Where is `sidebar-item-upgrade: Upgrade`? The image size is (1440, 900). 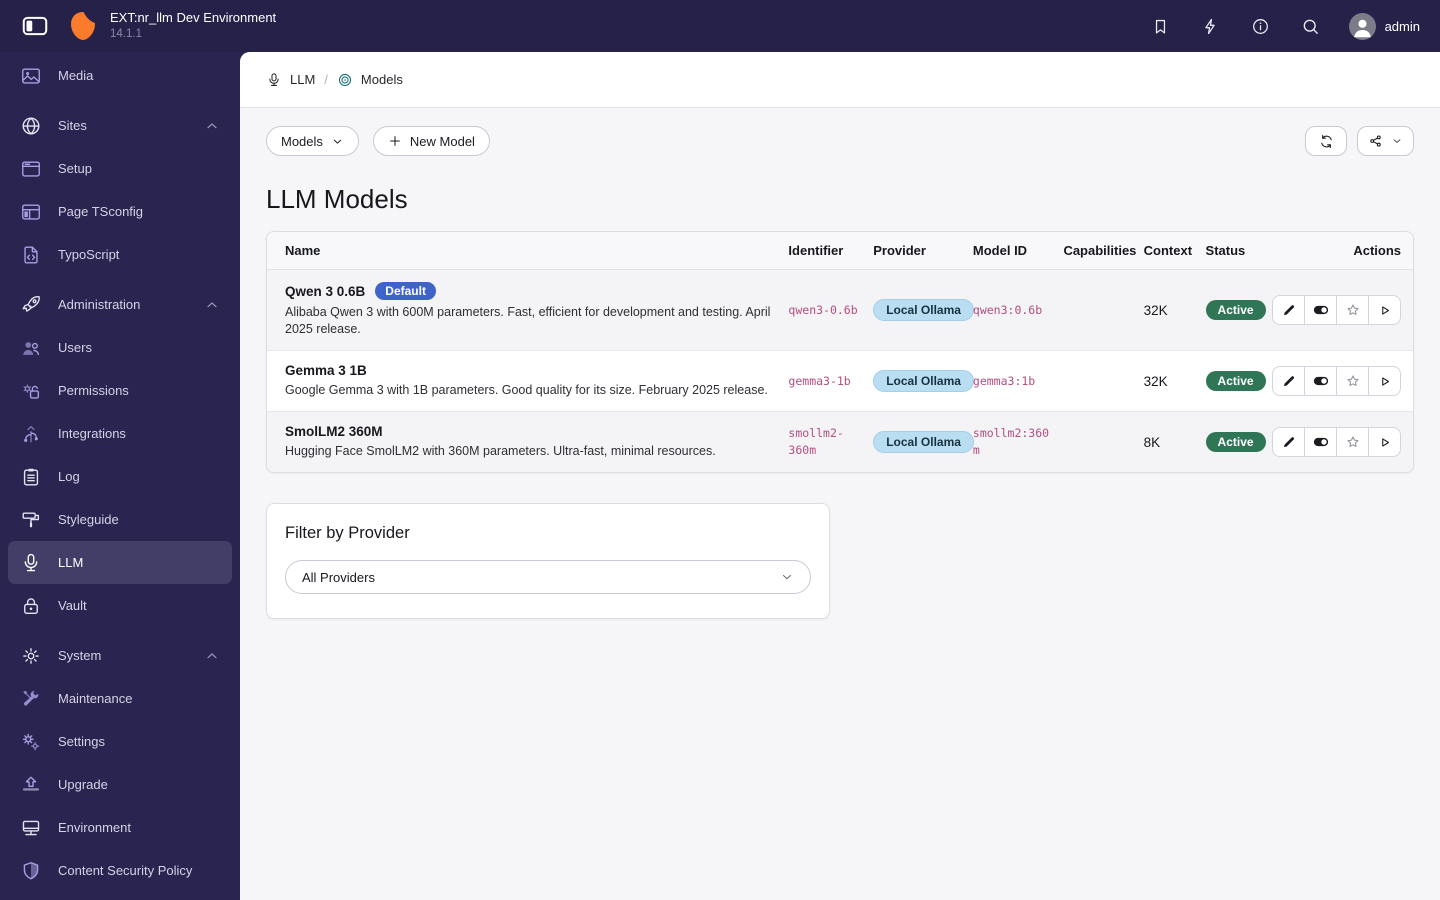 sidebar-item-upgrade: Upgrade is located at coordinates (120, 784).